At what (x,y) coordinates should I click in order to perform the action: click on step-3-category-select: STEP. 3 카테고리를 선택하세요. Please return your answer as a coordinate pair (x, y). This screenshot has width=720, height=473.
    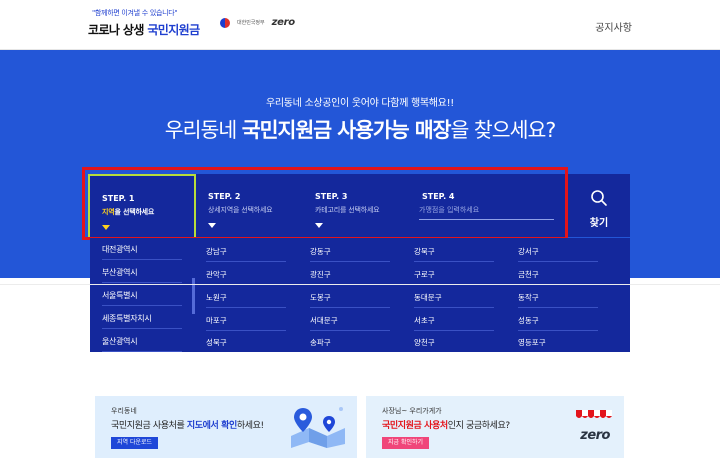
    Looking at the image, I should click on (356, 205).